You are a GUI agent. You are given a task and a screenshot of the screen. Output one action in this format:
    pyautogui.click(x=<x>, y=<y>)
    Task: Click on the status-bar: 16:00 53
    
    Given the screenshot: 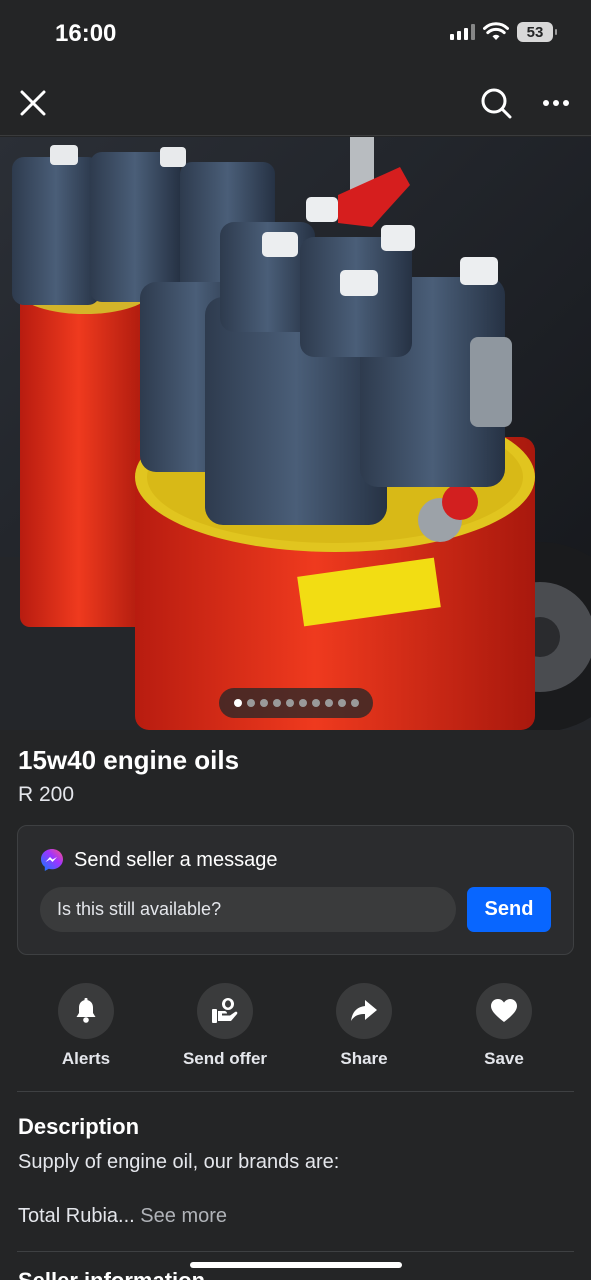 What is the action you would take?
    pyautogui.click(x=295, y=35)
    